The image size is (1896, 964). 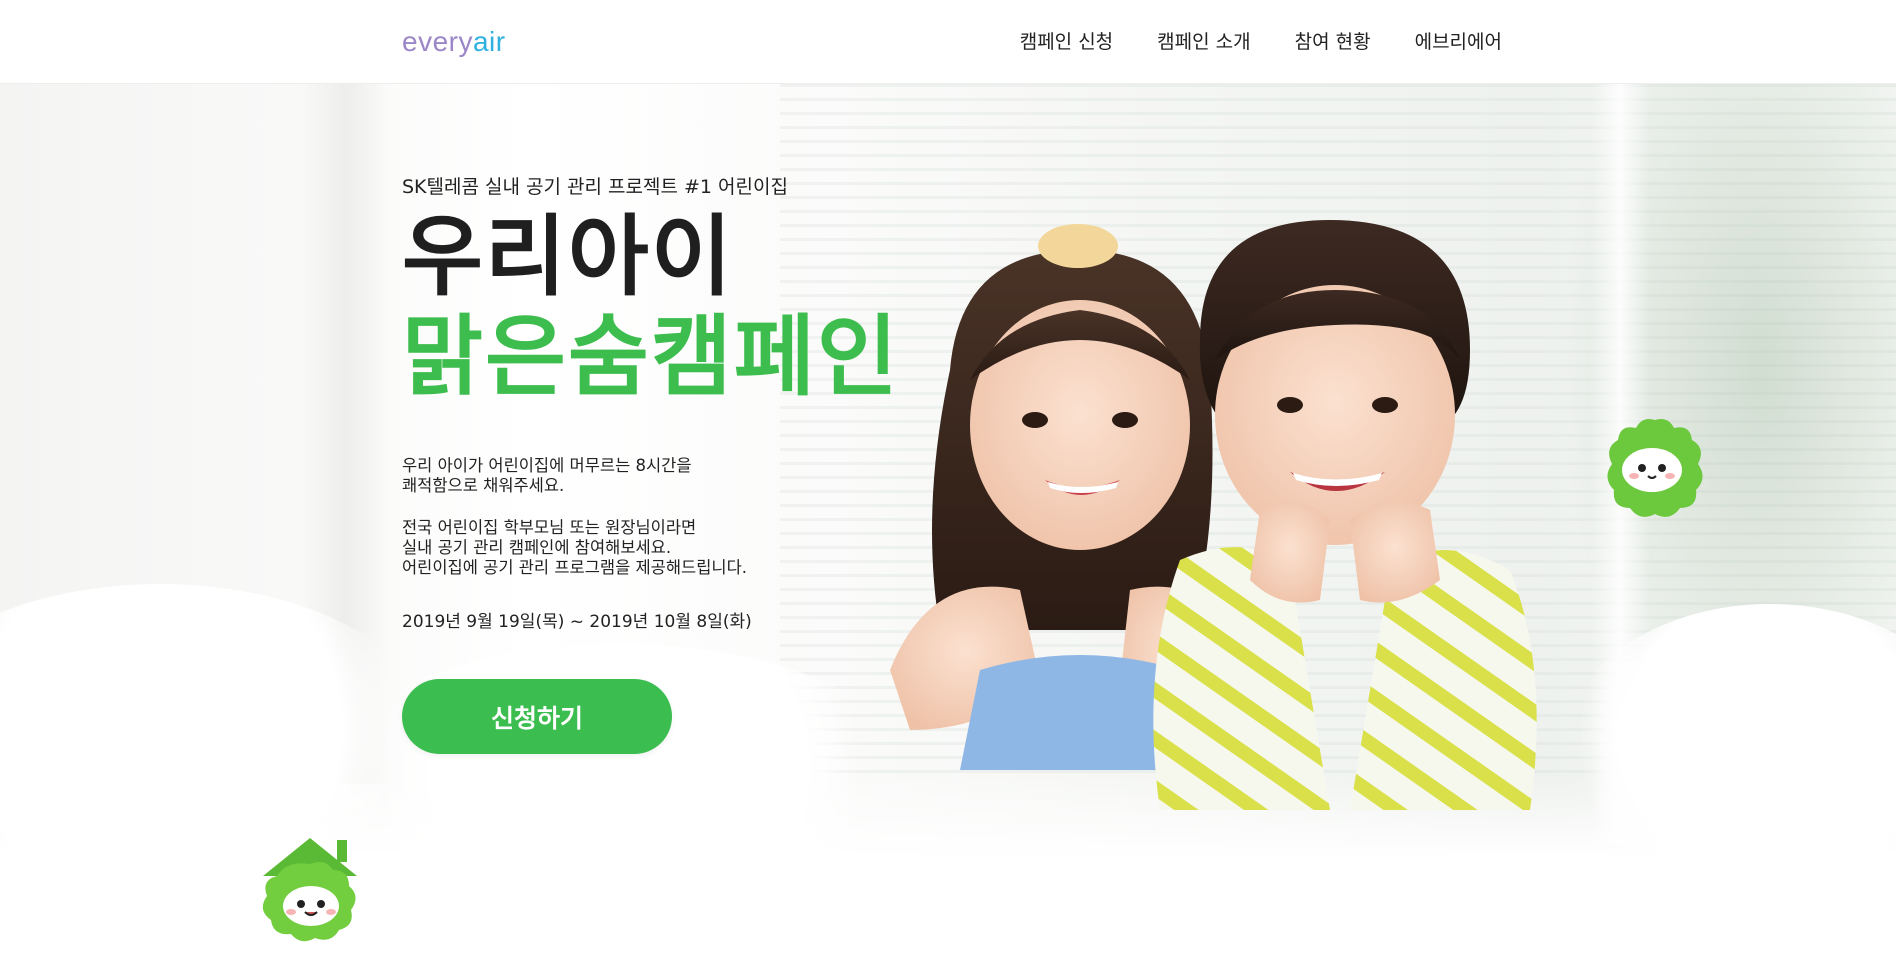 I want to click on hero-description-2-line1: 전국 어린이집 학부모님 또는 원장님이라면, so click(x=549, y=527).